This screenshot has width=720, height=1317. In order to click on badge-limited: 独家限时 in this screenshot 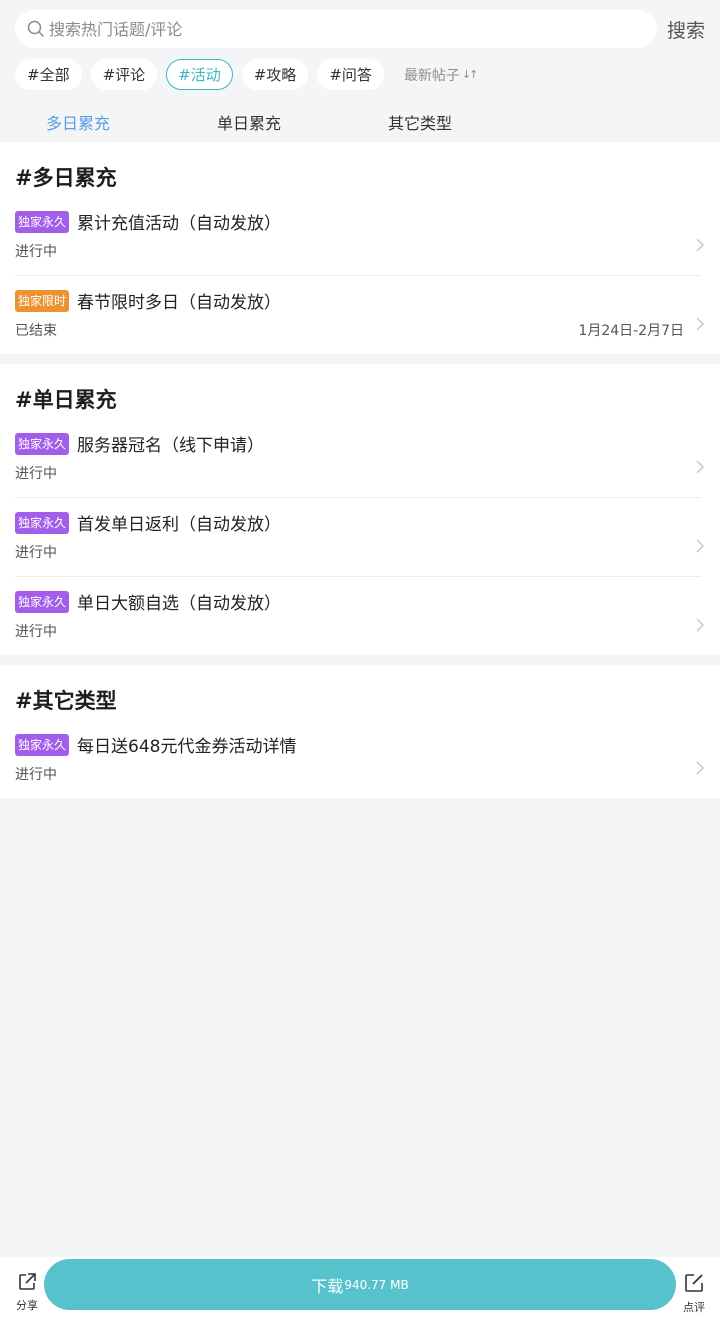, I will do `click(42, 301)`.